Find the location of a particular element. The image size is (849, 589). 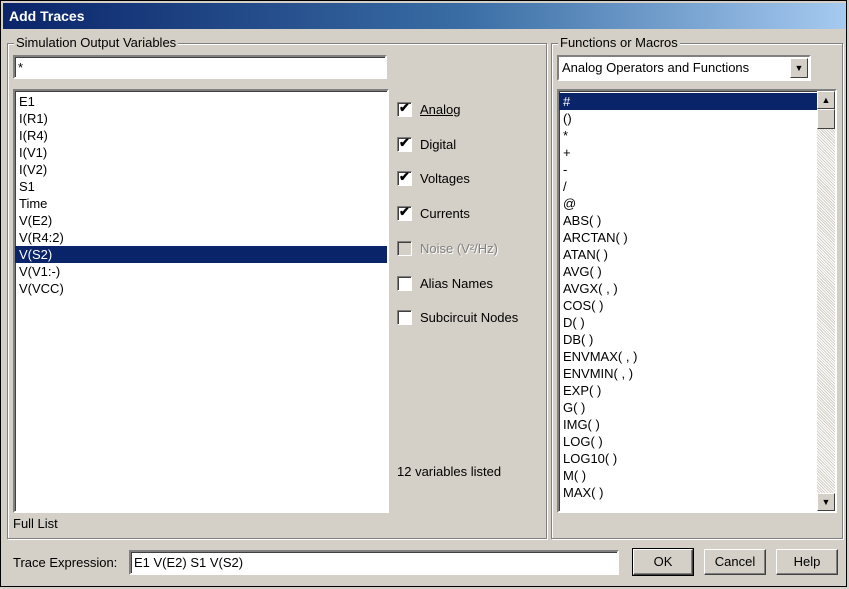

functions-dropdown-value: Analog Operators and Functions is located at coordinates (656, 67).